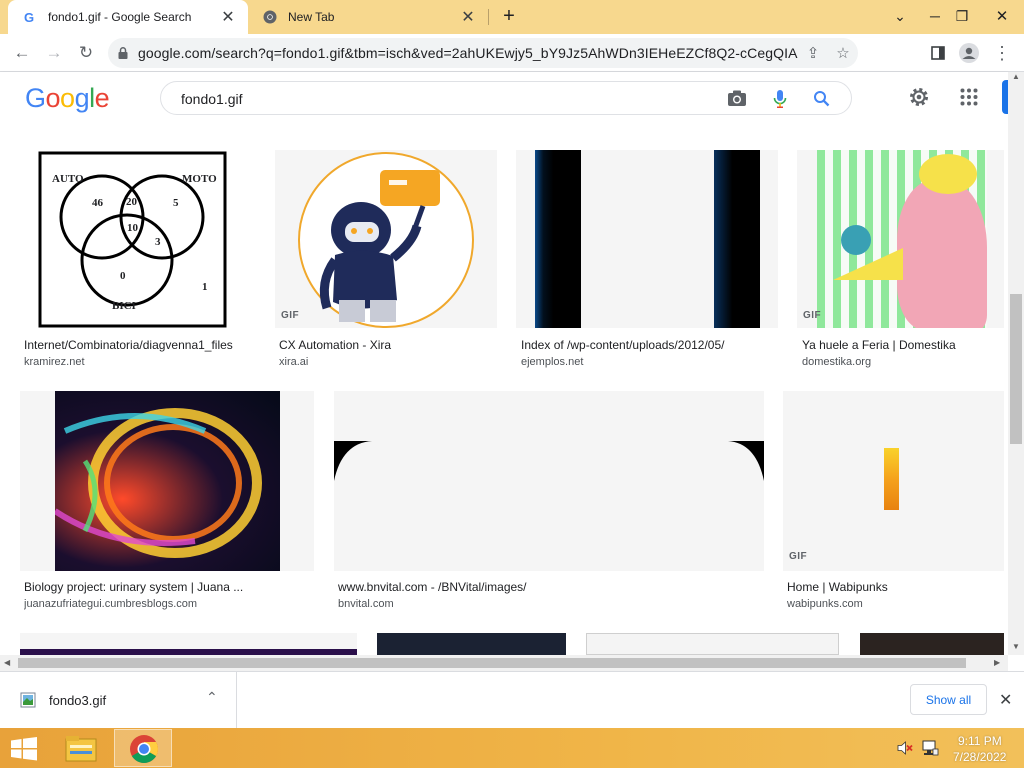  I want to click on venn-label-auto: AUTO, so click(68, 179).